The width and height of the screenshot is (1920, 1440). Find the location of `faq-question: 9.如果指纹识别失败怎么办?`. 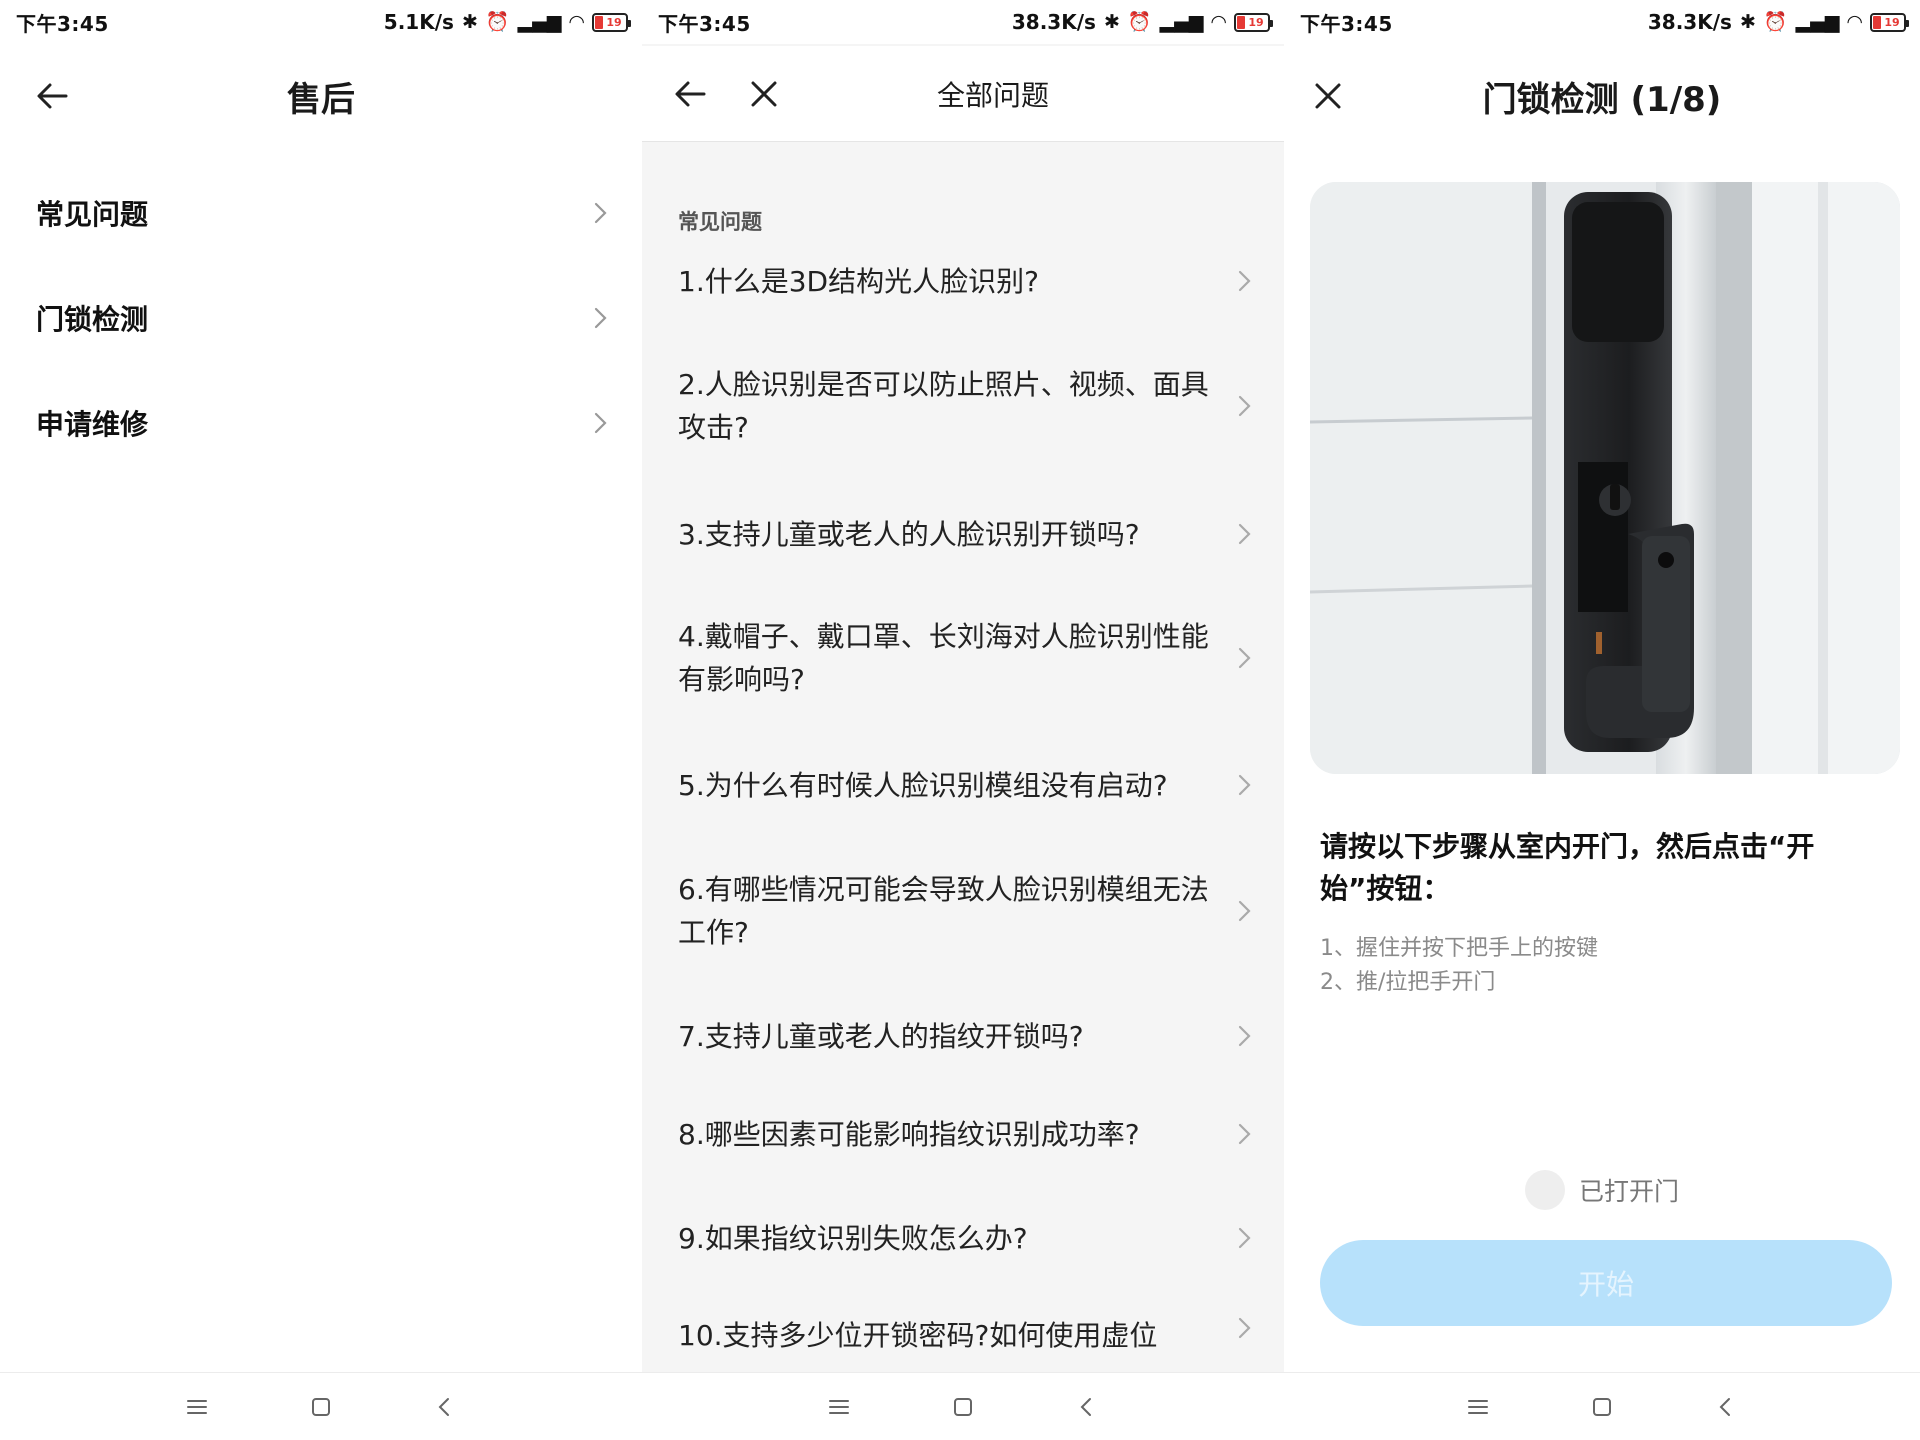

faq-question: 9.如果指纹识别失败怎么办? is located at coordinates (853, 1238).